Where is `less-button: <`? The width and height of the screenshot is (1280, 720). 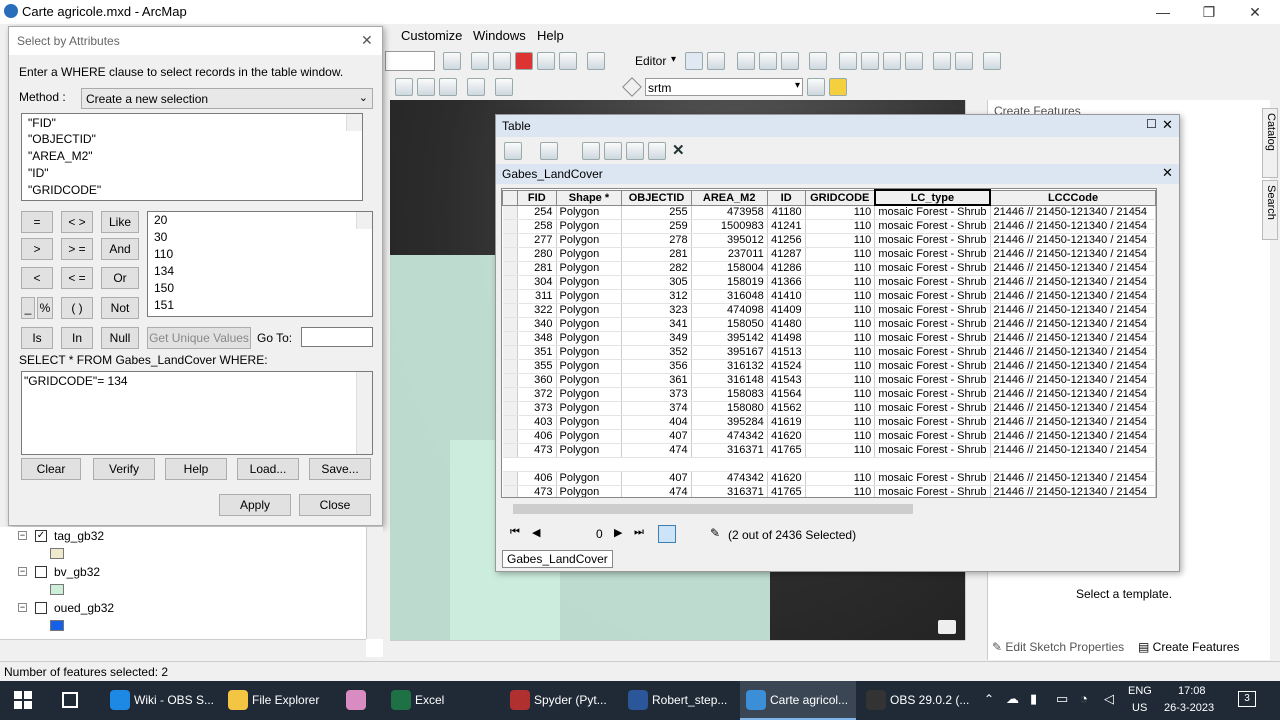
less-button: < is located at coordinates (37, 278).